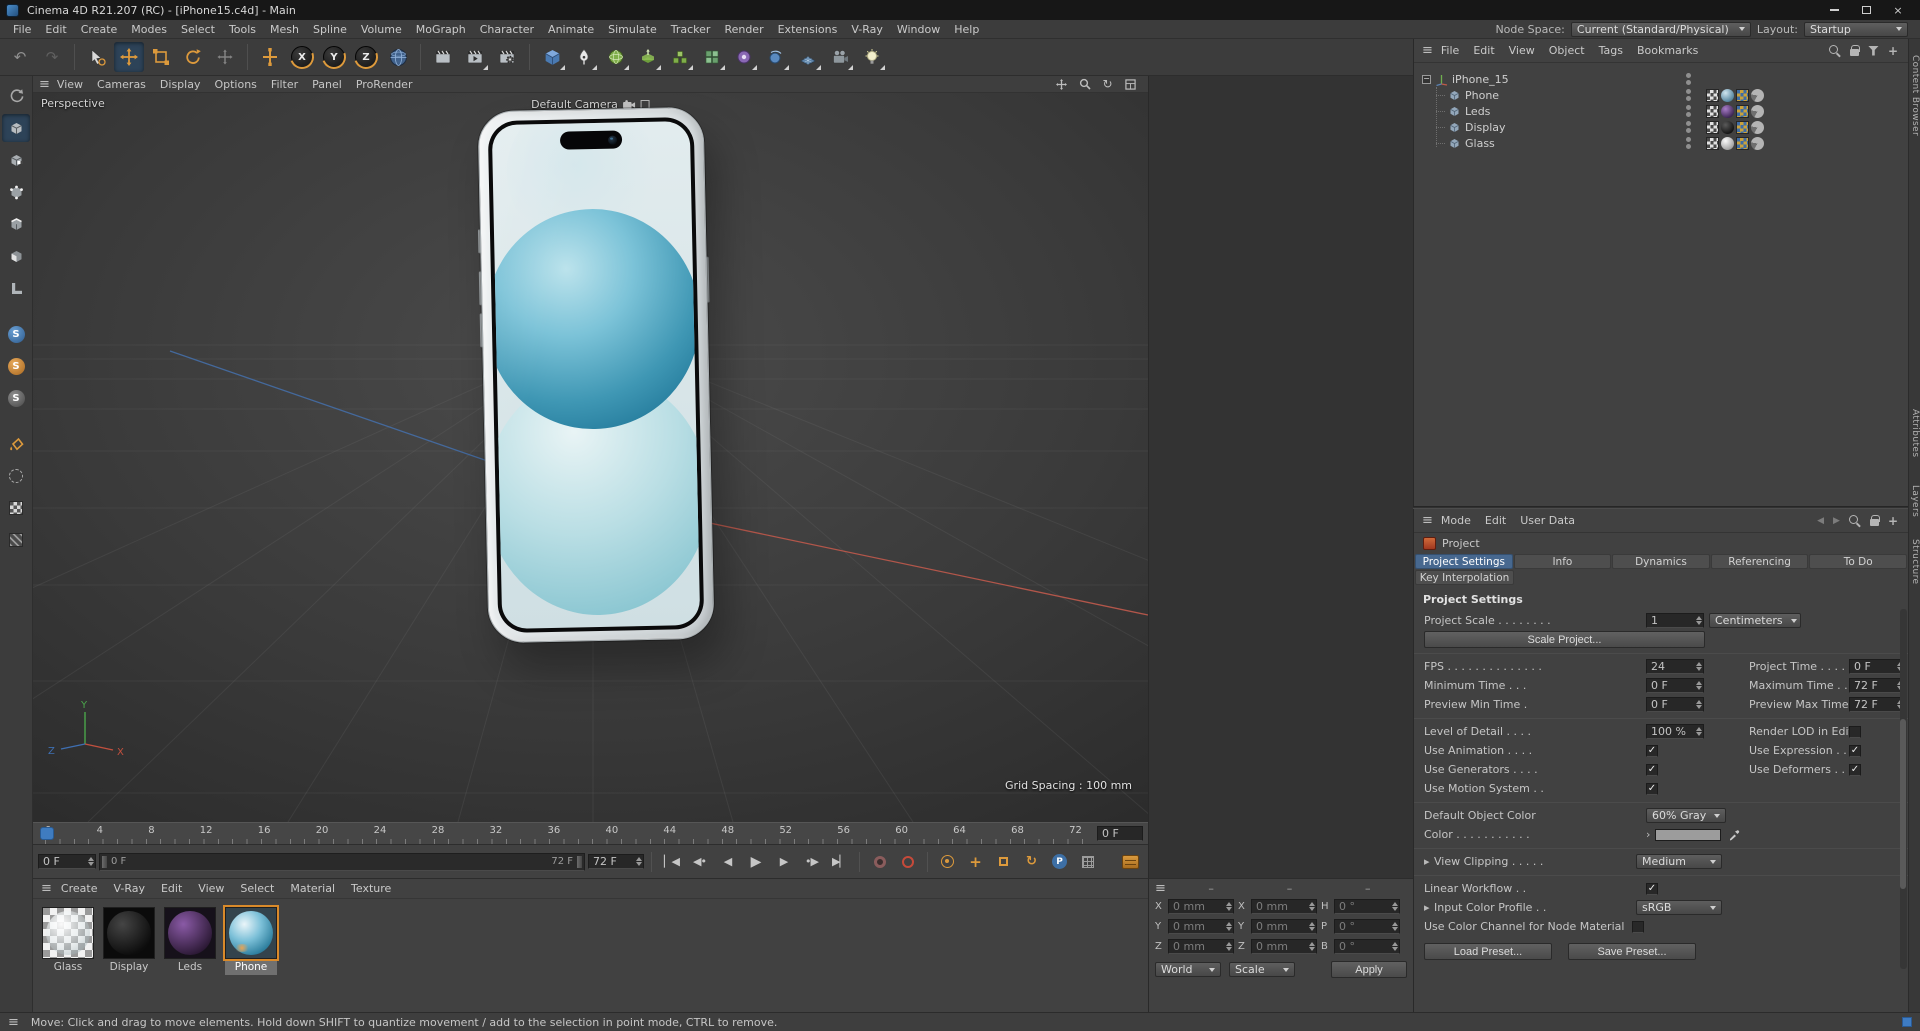  What do you see at coordinates (16, 96) in the screenshot?
I see `make-editable-button` at bounding box center [16, 96].